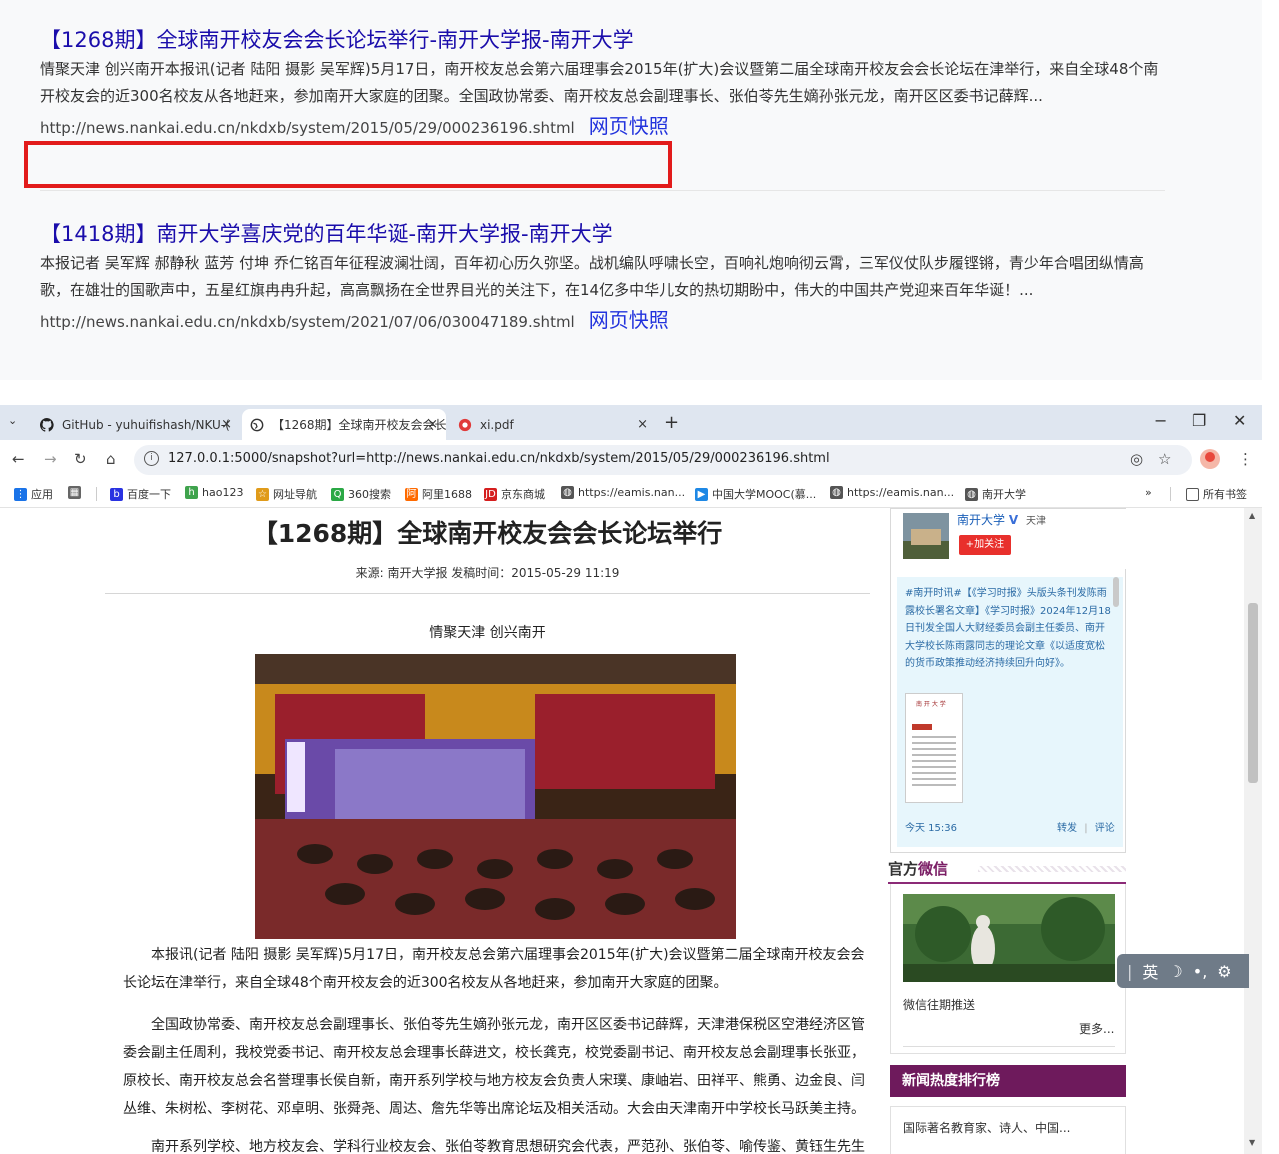 Image resolution: width=1279 pixels, height=1154 pixels. What do you see at coordinates (1105, 828) in the screenshot?
I see `comment-link: 评论` at bounding box center [1105, 828].